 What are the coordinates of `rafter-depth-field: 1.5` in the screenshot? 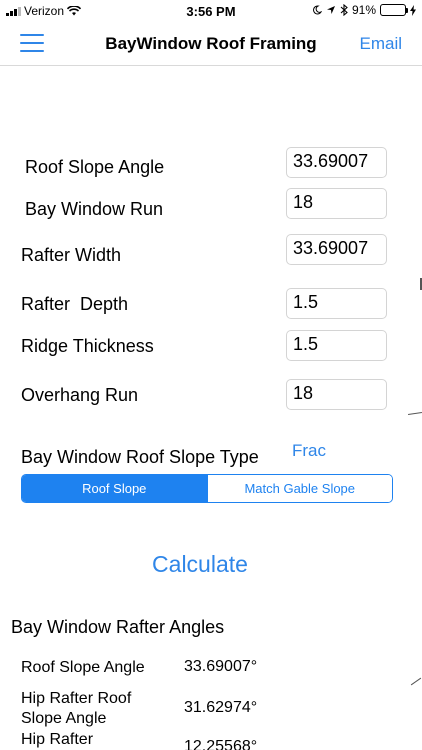 It's located at (336, 303).